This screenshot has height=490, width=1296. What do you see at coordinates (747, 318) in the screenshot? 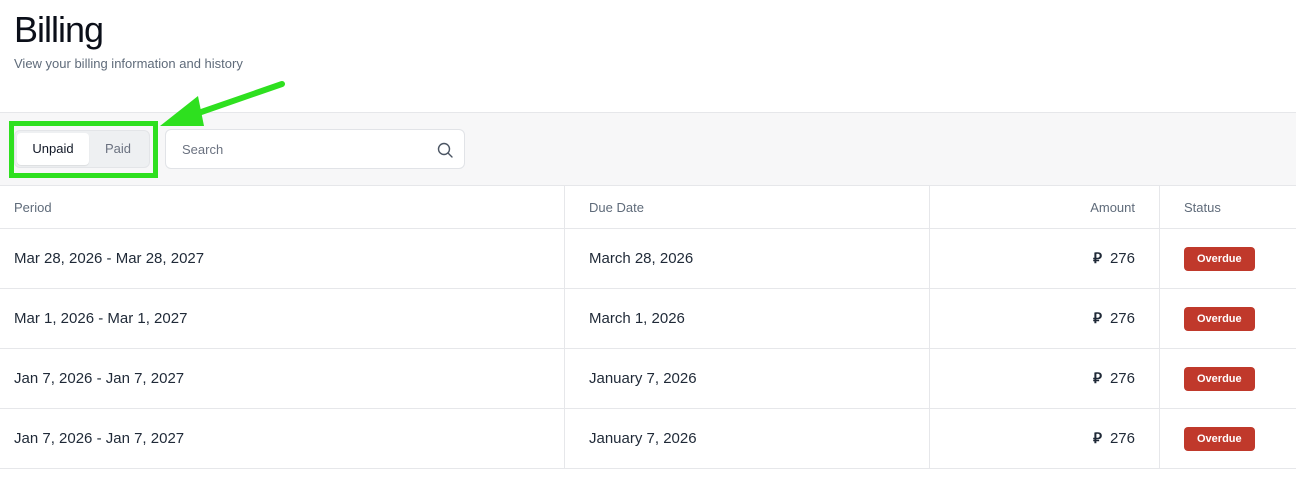
I see `due-date-cell: March 1, 2026` at bounding box center [747, 318].